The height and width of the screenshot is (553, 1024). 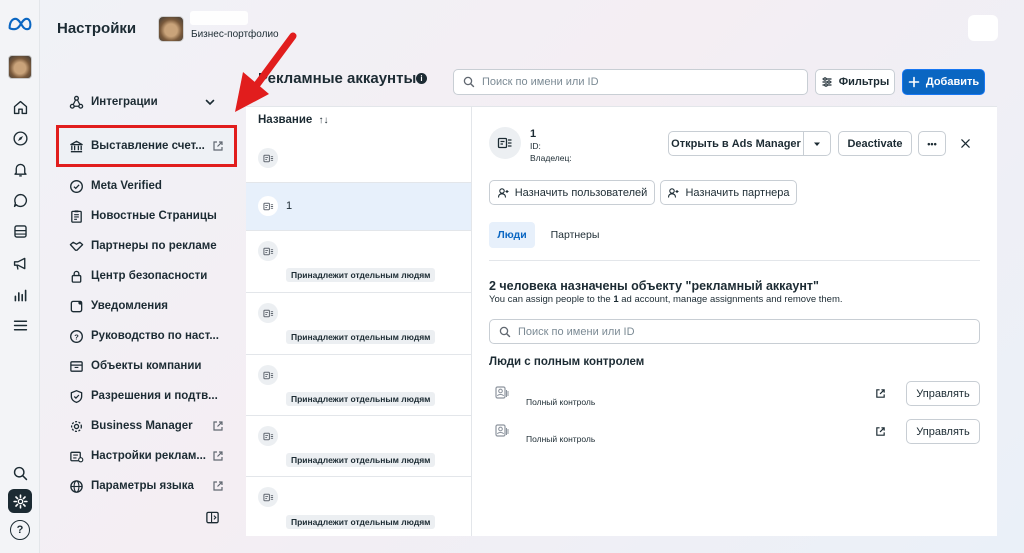 I want to click on open-ads-manager-button: Открыть в Ads Manager, so click(x=736, y=143).